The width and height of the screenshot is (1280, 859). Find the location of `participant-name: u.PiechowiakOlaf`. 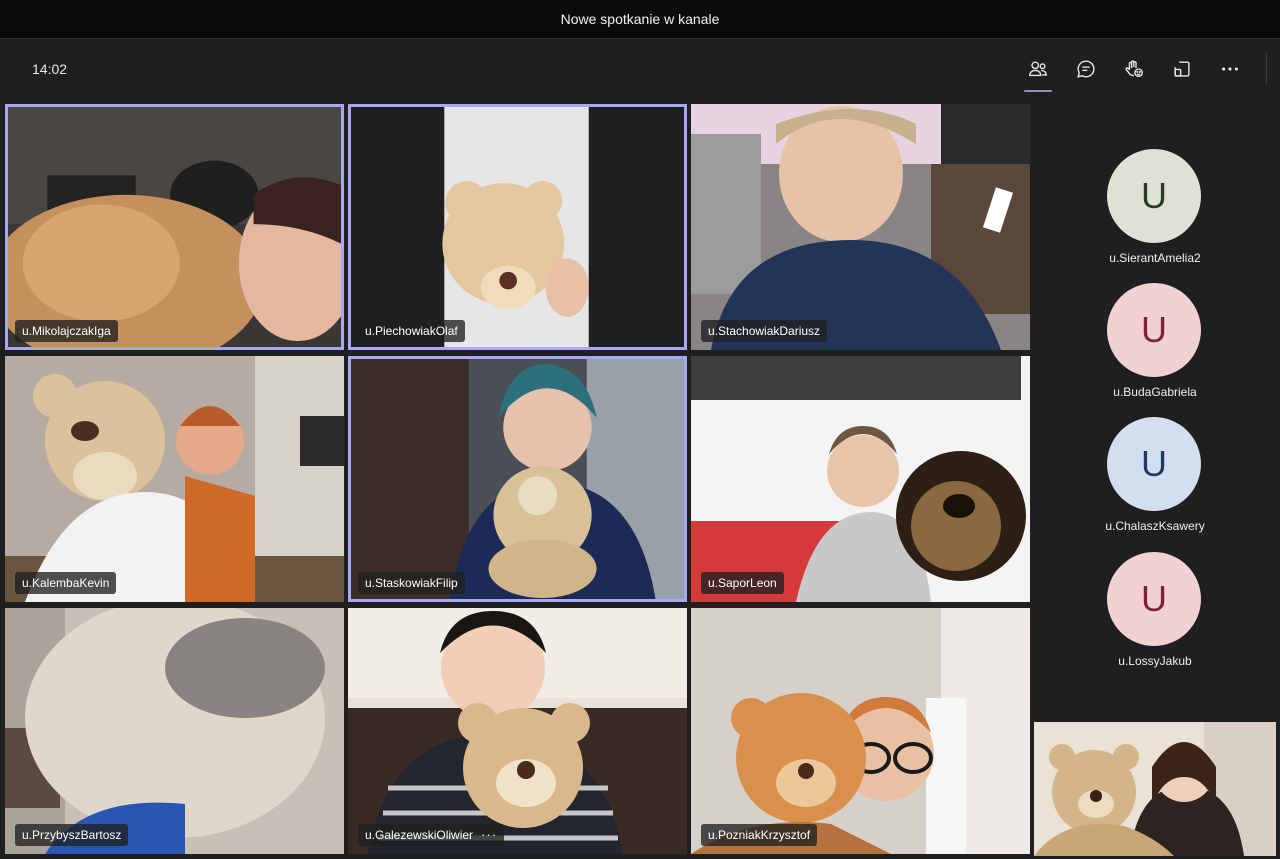

participant-name: u.PiechowiakOlaf is located at coordinates (411, 331).